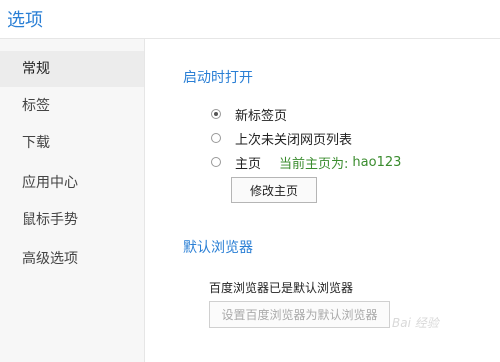 This screenshot has width=500, height=362. I want to click on sidebar-item-general: 常规, so click(72, 69).